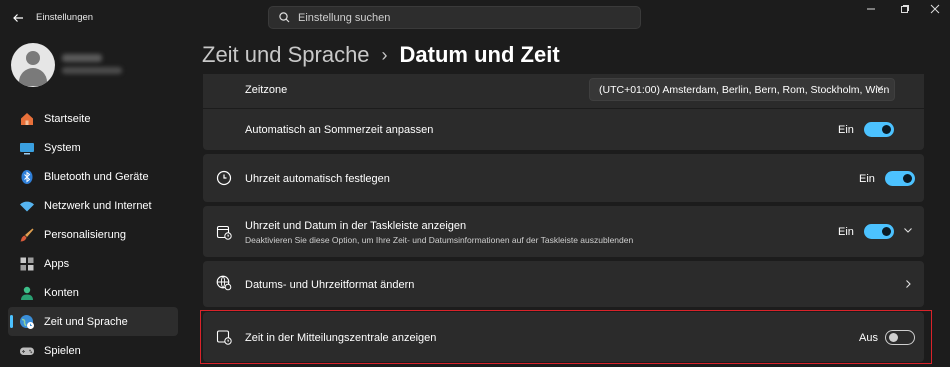 Image resolution: width=950 pixels, height=367 pixels. Describe the element at coordinates (458, 17) in the screenshot. I see `search-input` at that location.